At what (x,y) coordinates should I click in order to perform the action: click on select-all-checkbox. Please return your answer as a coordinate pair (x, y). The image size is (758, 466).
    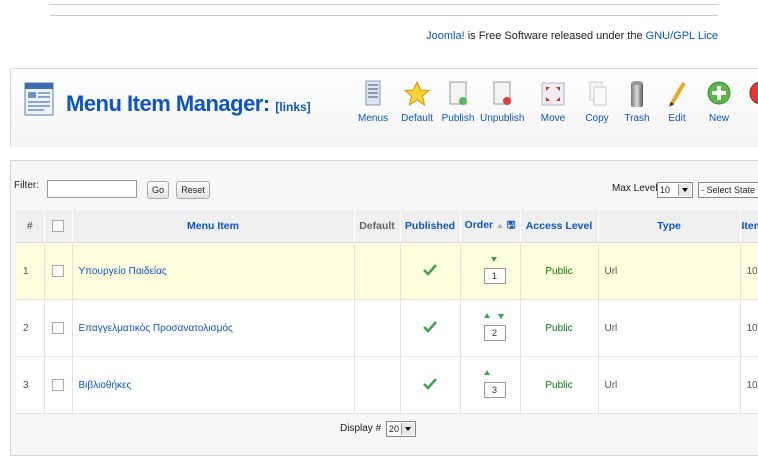
    Looking at the image, I should click on (58, 226).